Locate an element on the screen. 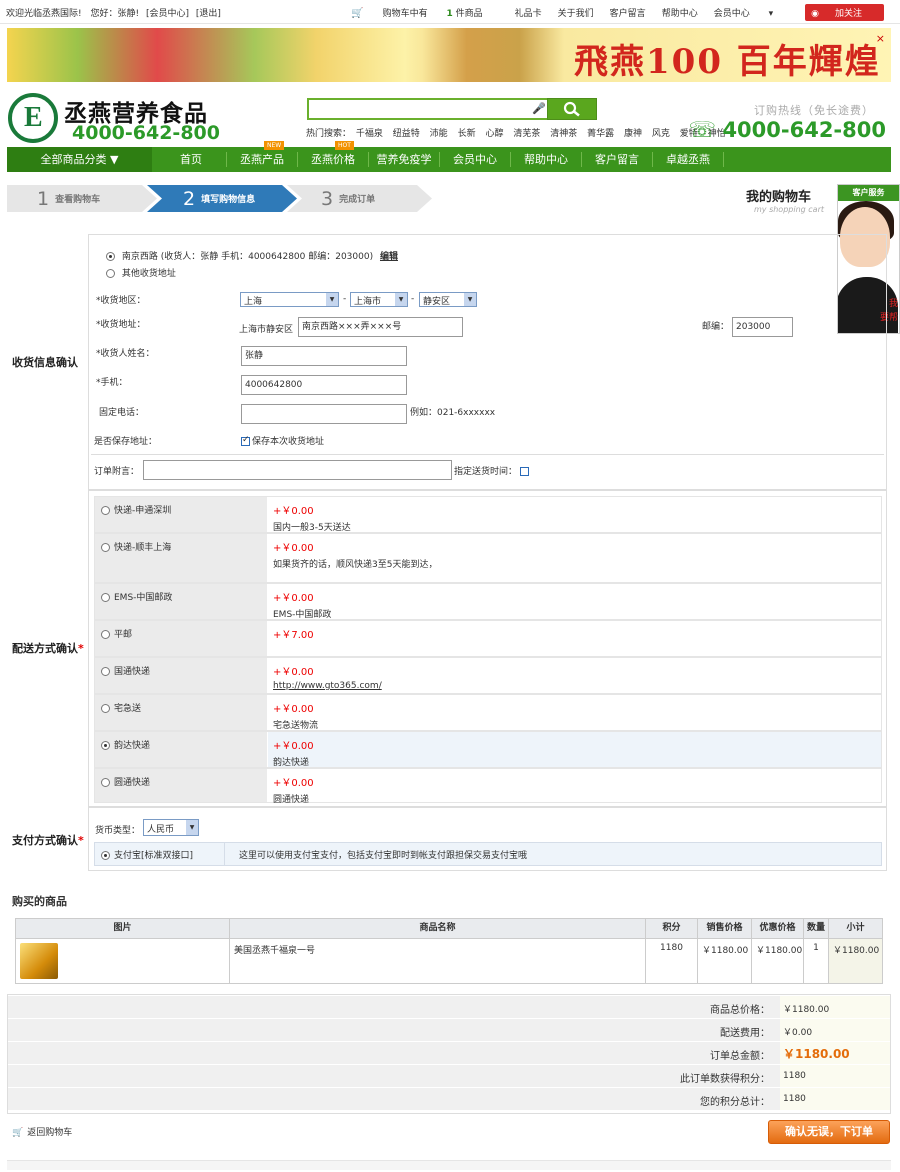 The image size is (900, 1172). close-icon: × is located at coordinates (880, 38).